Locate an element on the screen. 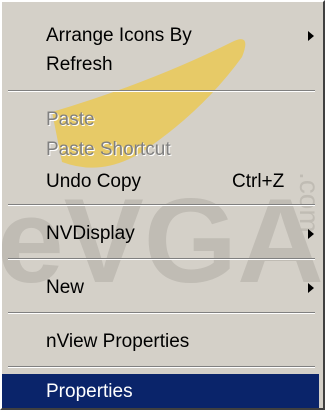  menu-item-shortcut: Ctrl+Z is located at coordinates (258, 181).